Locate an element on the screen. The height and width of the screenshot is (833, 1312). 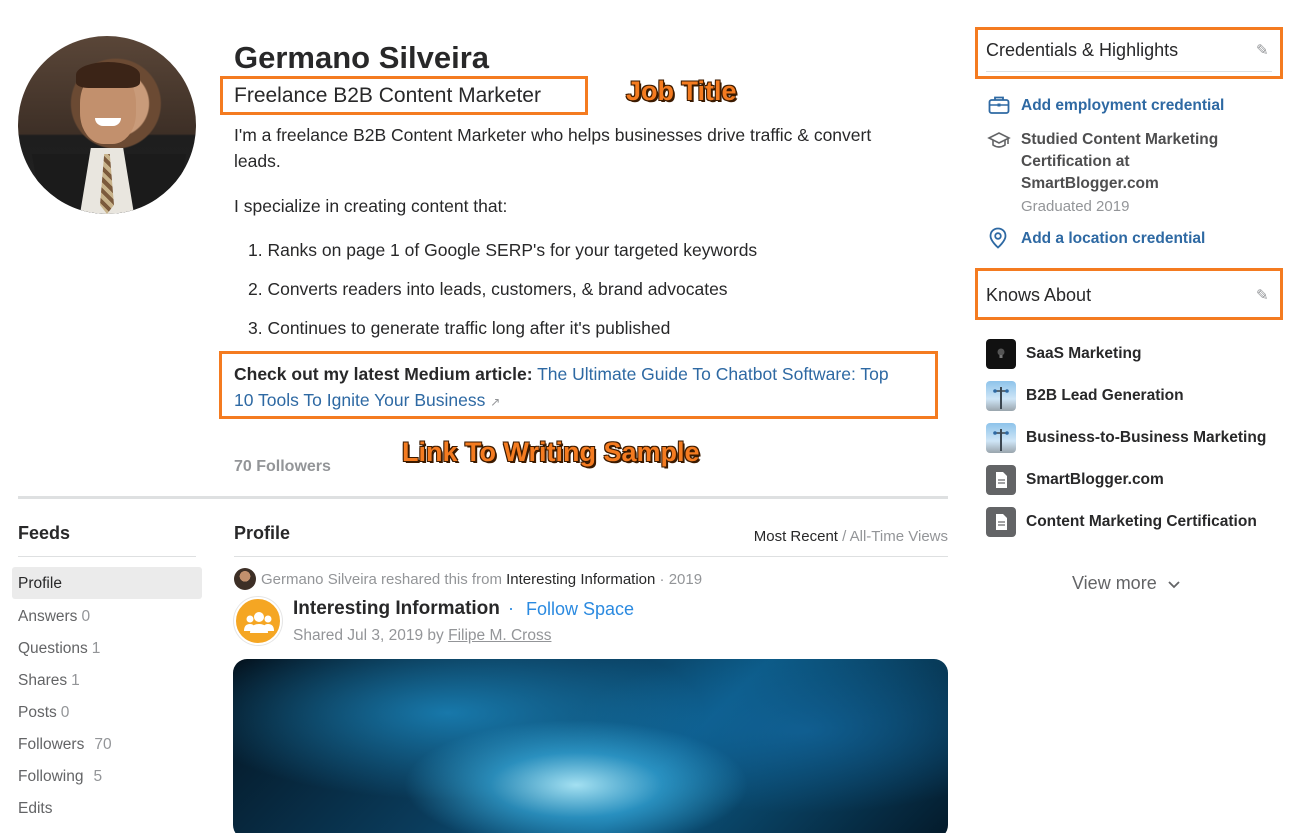
nav-item-followers: Followers 70 is located at coordinates (107, 744).